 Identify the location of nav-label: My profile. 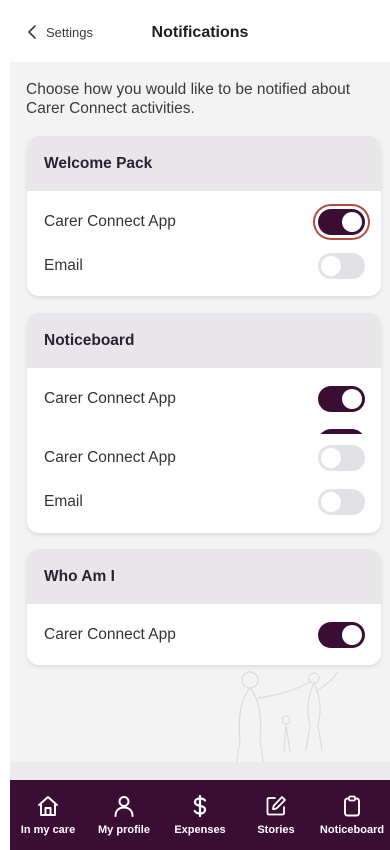
(124, 830).